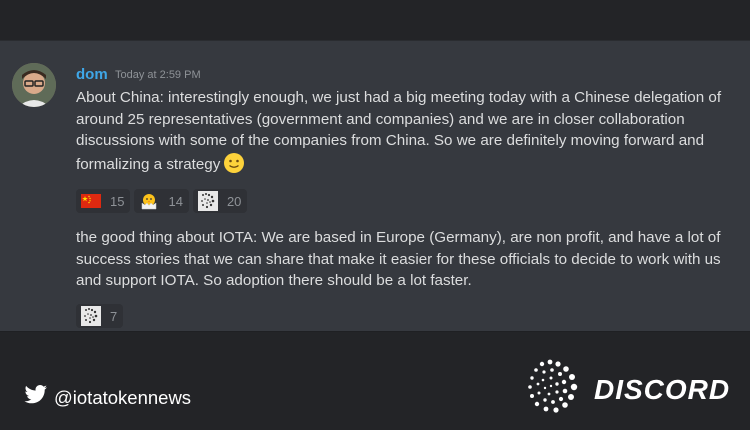 This screenshot has width=750, height=430. Describe the element at coordinates (114, 316) in the screenshot. I see `reaction-count: 7` at that location.